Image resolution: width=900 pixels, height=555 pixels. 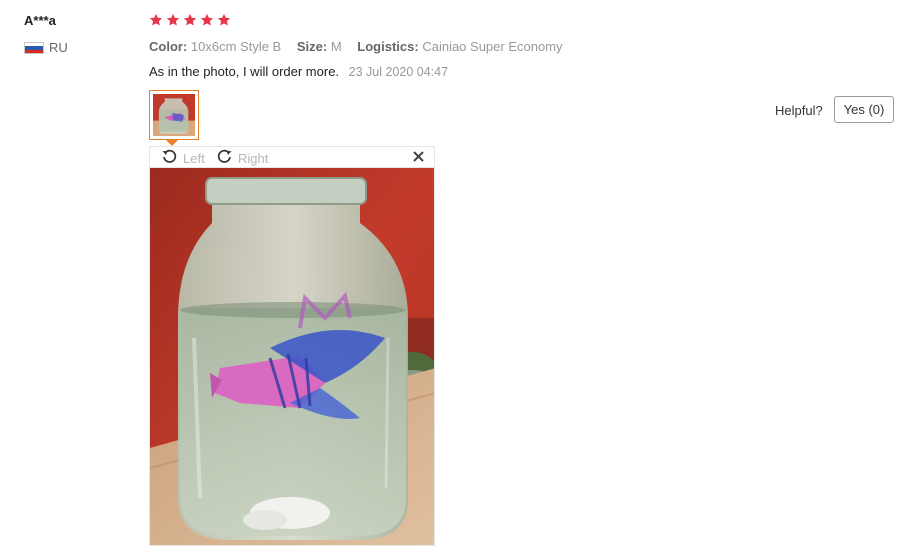 I want to click on helpful-label: Helpful?, so click(x=799, y=110).